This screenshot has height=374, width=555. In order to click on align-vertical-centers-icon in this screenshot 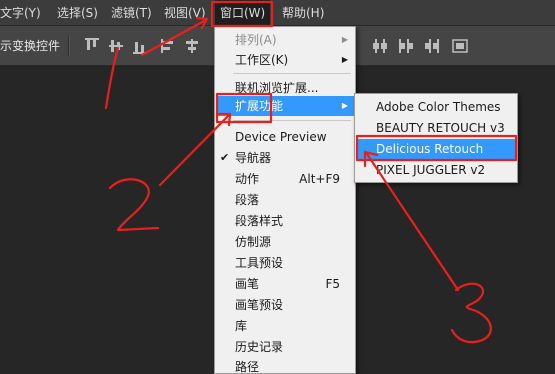, I will do `click(116, 46)`.